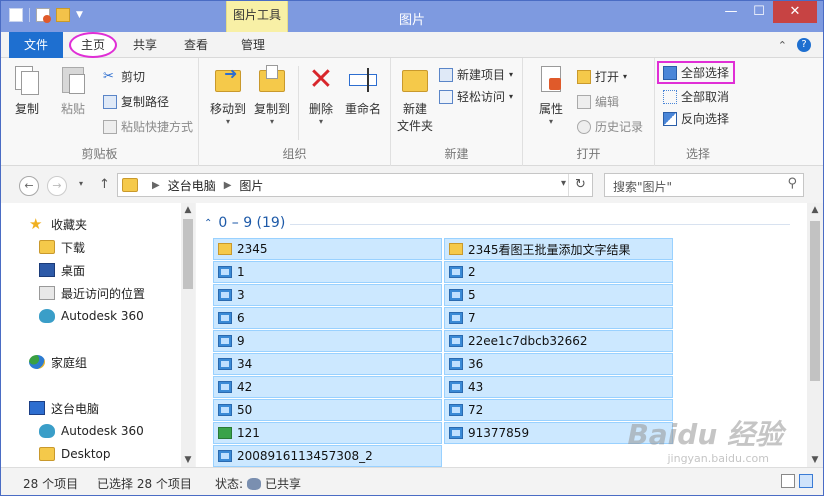  What do you see at coordinates (272, 95) in the screenshot?
I see `copy-to-button: 复制到 ▾` at bounding box center [272, 95].